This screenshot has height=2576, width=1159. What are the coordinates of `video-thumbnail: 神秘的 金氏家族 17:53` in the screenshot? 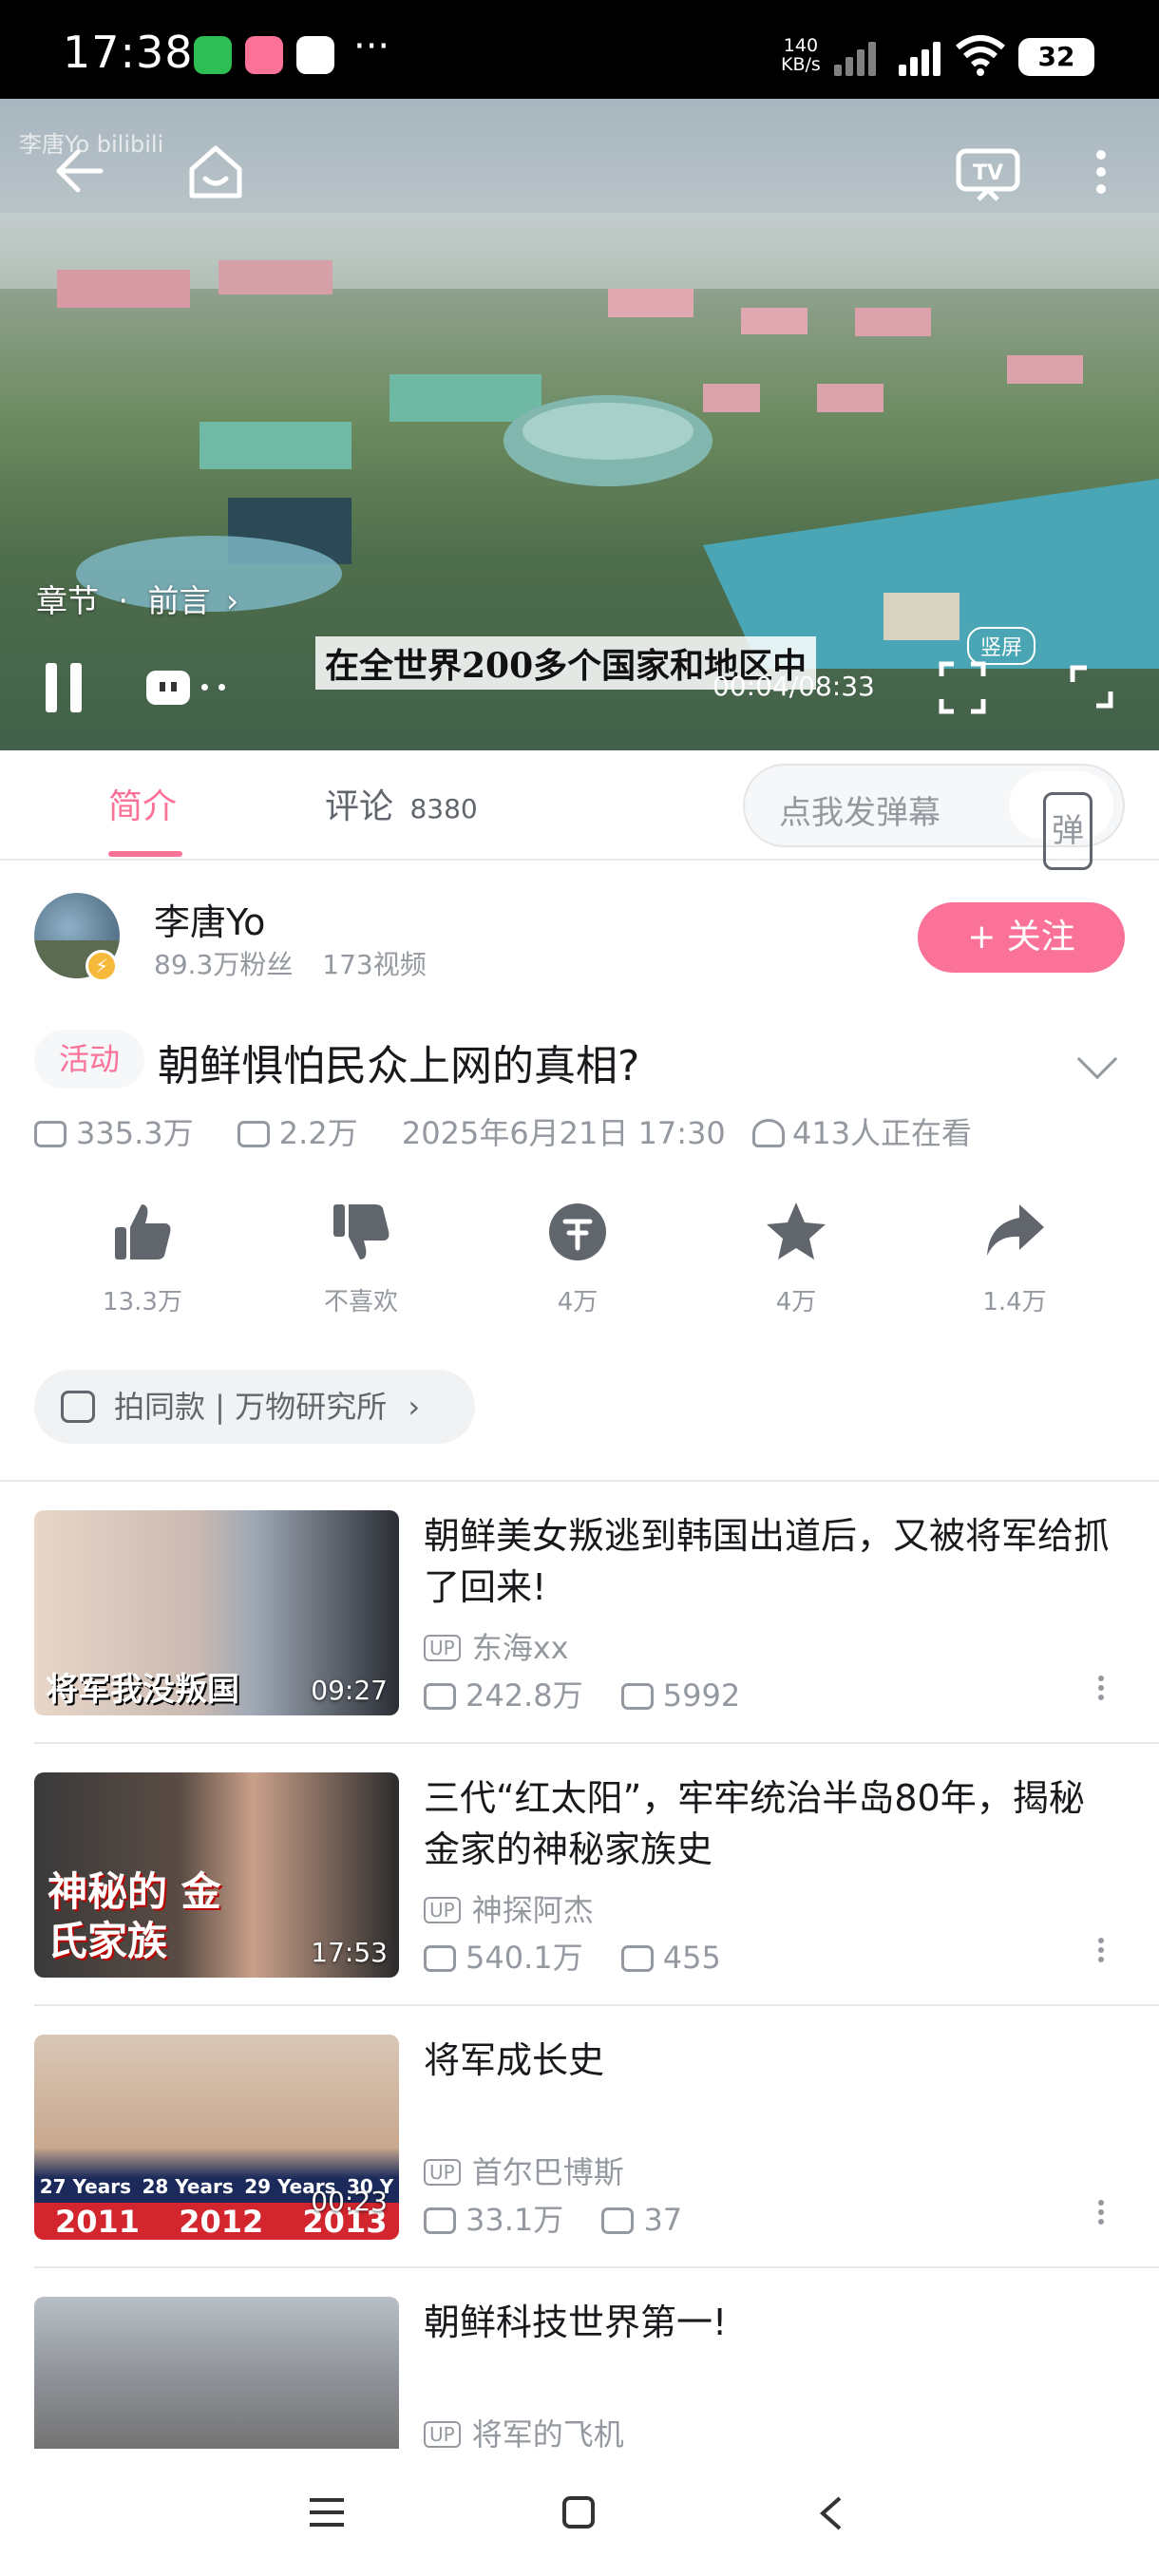 It's located at (216, 1875).